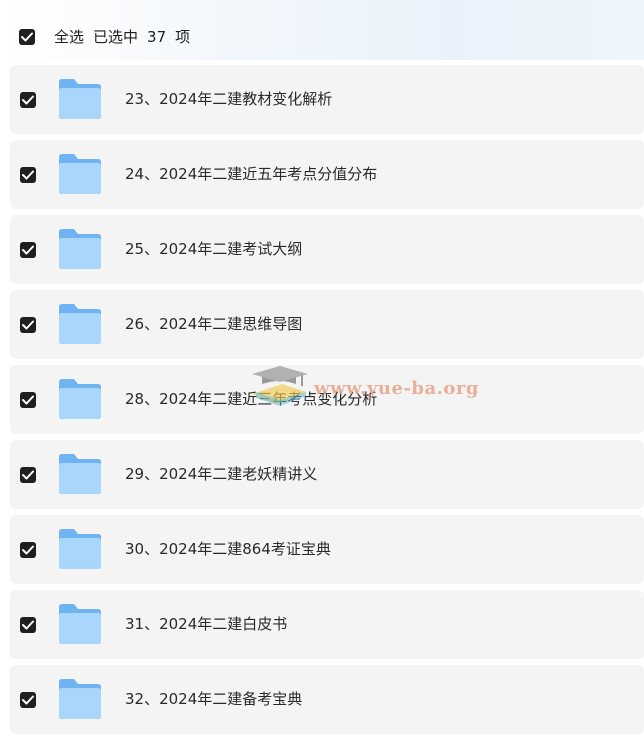 Image resolution: width=644 pixels, height=738 pixels. What do you see at coordinates (327, 249) in the screenshot?
I see `list-item: 25、2024年二建考试大纲` at bounding box center [327, 249].